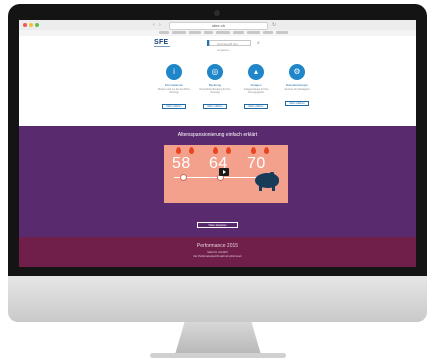 This screenshot has width=433, height=358. What do you see at coordinates (256, 163) in the screenshot?
I see `age-number: 70` at bounding box center [256, 163].